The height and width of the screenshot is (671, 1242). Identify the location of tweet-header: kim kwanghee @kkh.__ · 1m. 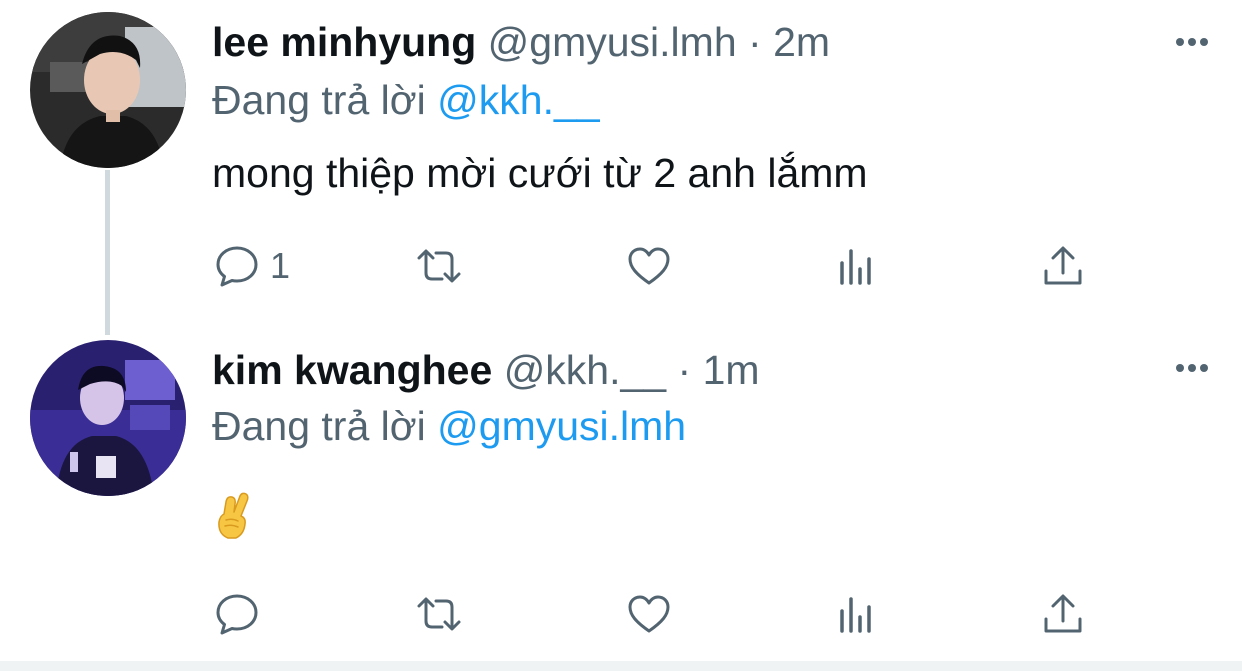
(486, 370).